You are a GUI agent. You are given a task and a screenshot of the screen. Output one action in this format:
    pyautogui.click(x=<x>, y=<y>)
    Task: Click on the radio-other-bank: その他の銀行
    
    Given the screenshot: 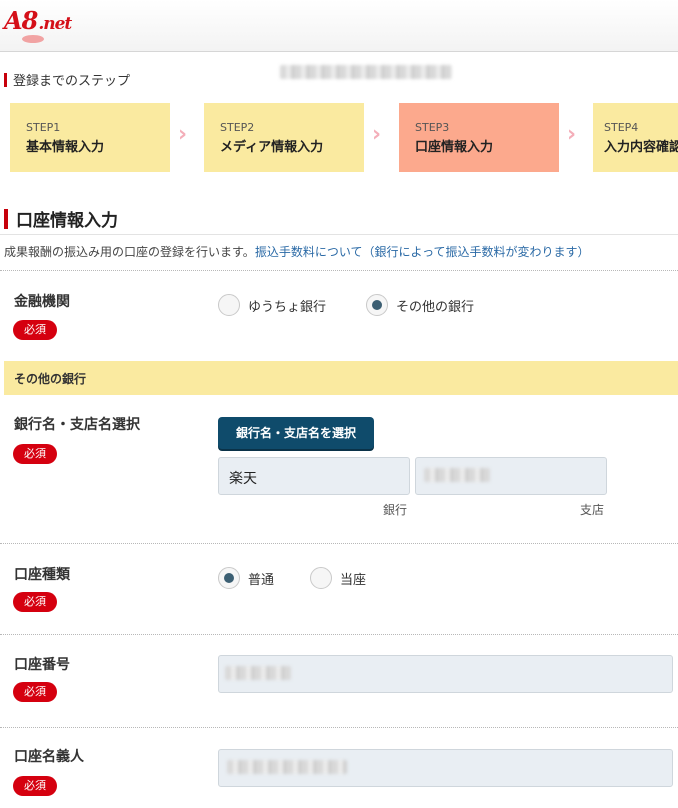 What is the action you would take?
    pyautogui.click(x=420, y=305)
    